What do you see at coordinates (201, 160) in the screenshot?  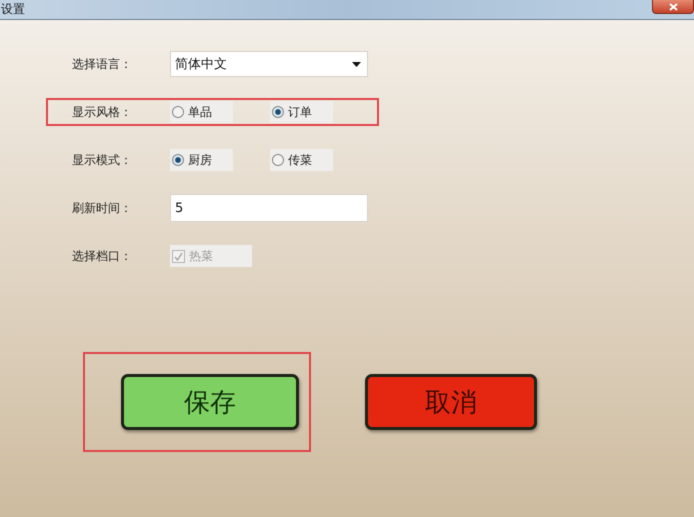 I see `radio-option: 厨房` at bounding box center [201, 160].